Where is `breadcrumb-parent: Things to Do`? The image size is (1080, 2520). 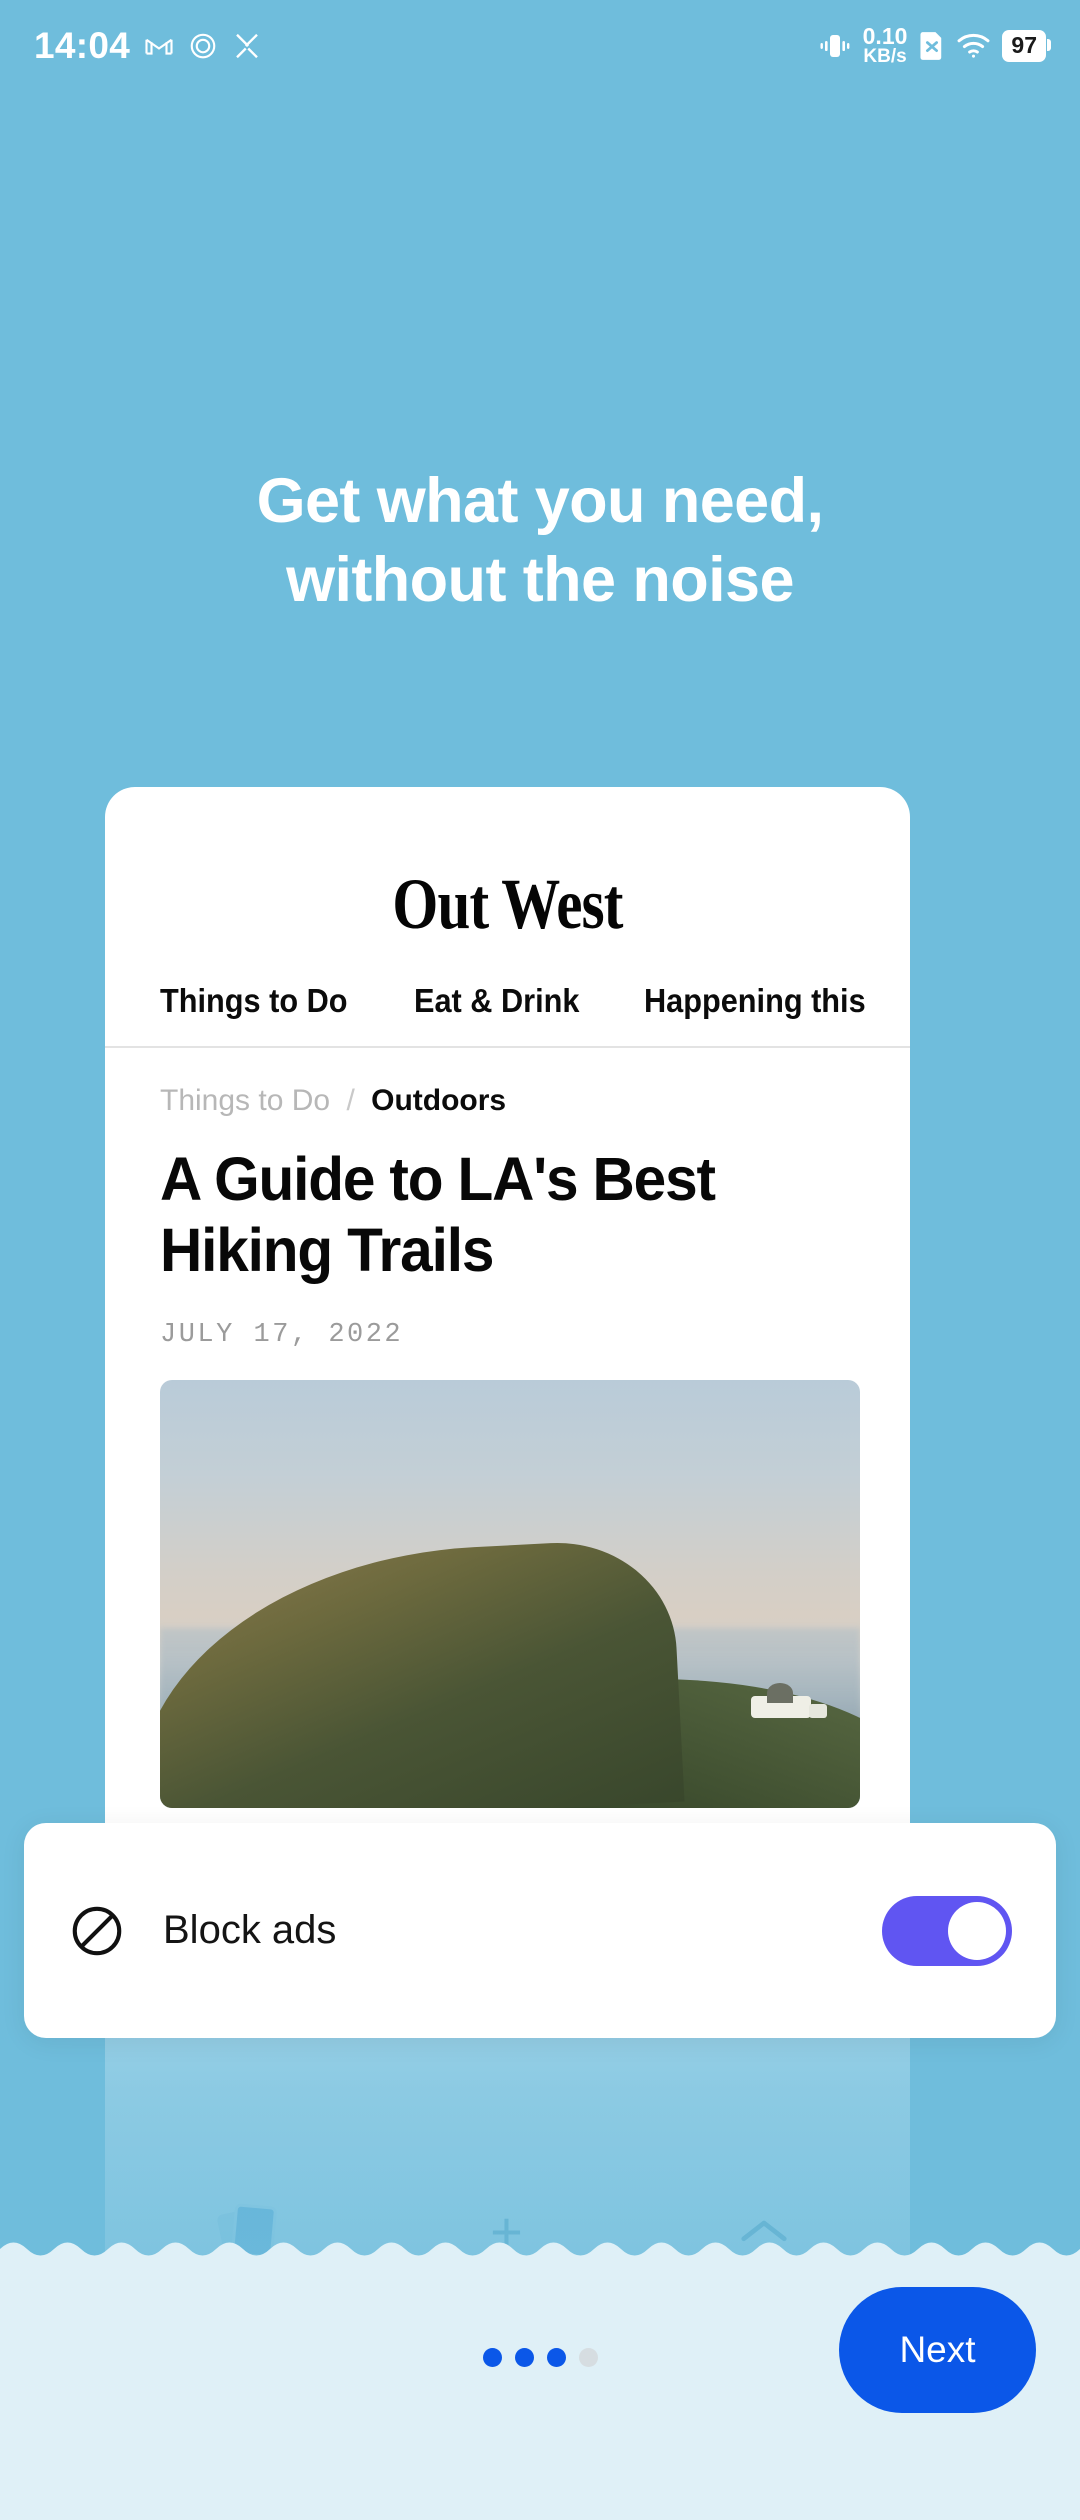
breadcrumb-parent: Things to Do is located at coordinates (245, 1100).